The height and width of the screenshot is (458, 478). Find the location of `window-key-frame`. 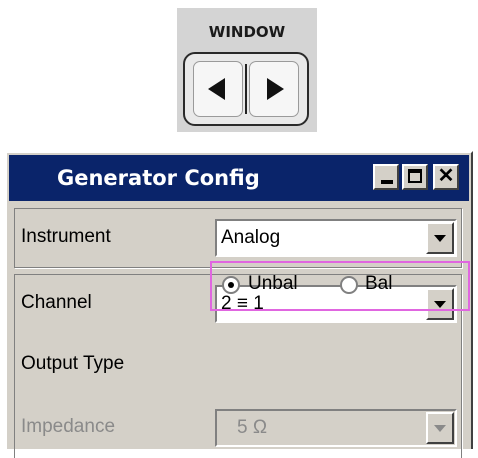

window-key-frame is located at coordinates (246, 89).